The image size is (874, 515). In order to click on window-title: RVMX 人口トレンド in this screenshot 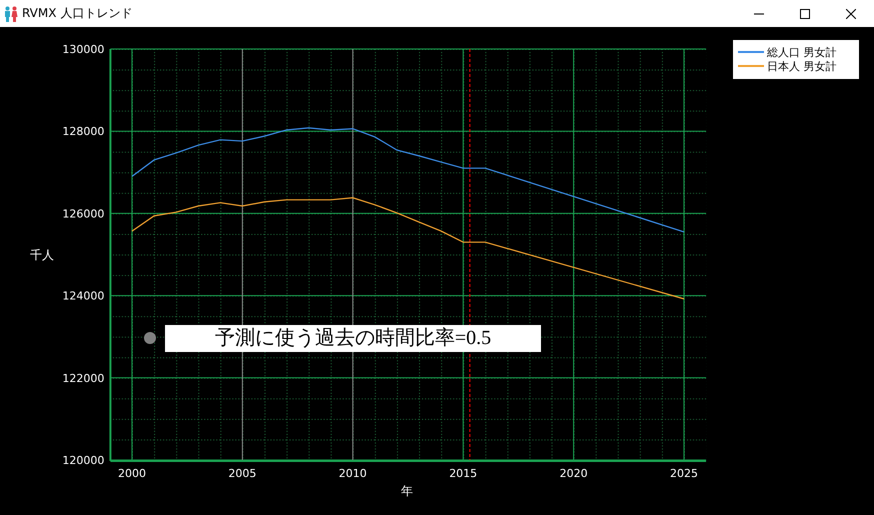, I will do `click(78, 13)`.